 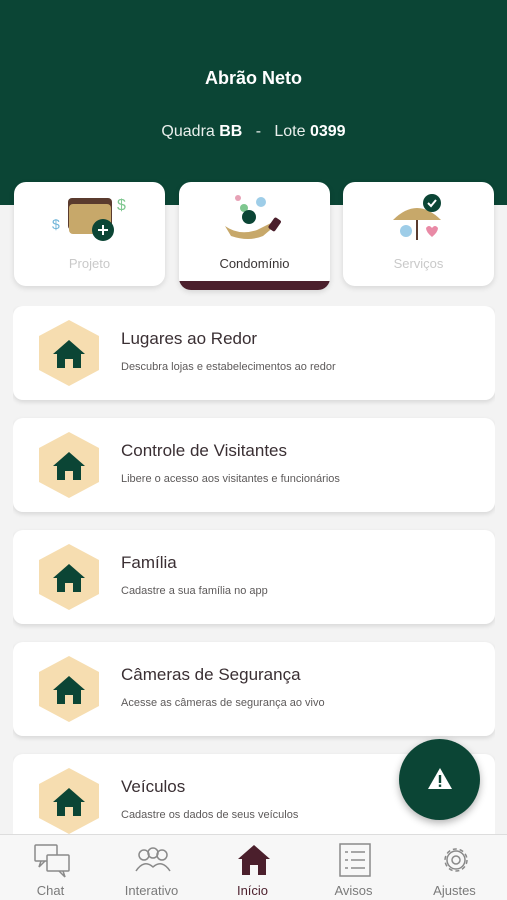 What do you see at coordinates (418, 263) in the screenshot?
I see `tab-label: Serviços` at bounding box center [418, 263].